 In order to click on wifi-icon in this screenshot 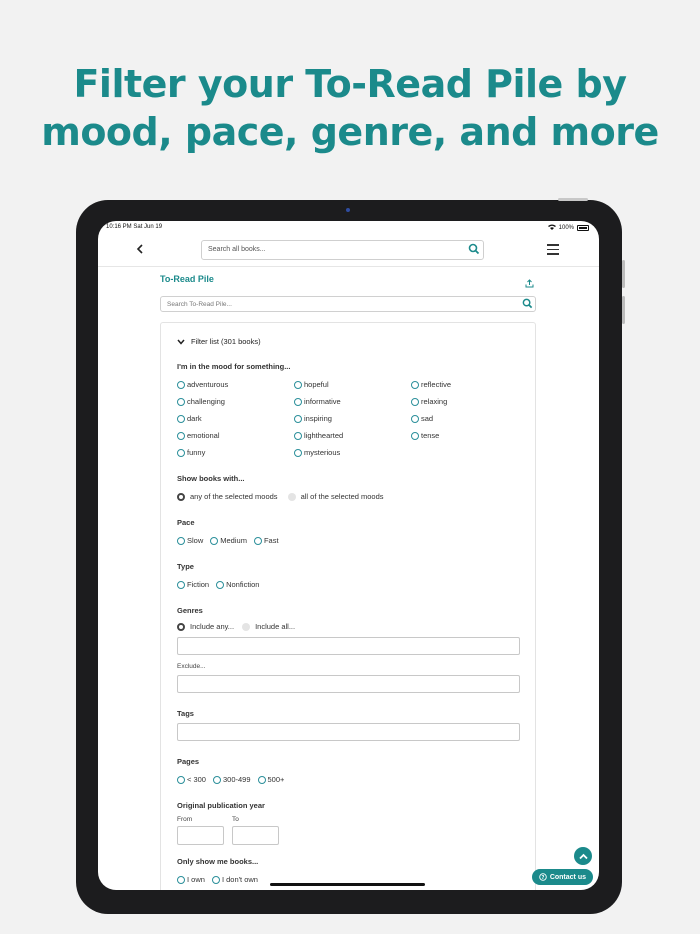, I will do `click(551, 228)`.